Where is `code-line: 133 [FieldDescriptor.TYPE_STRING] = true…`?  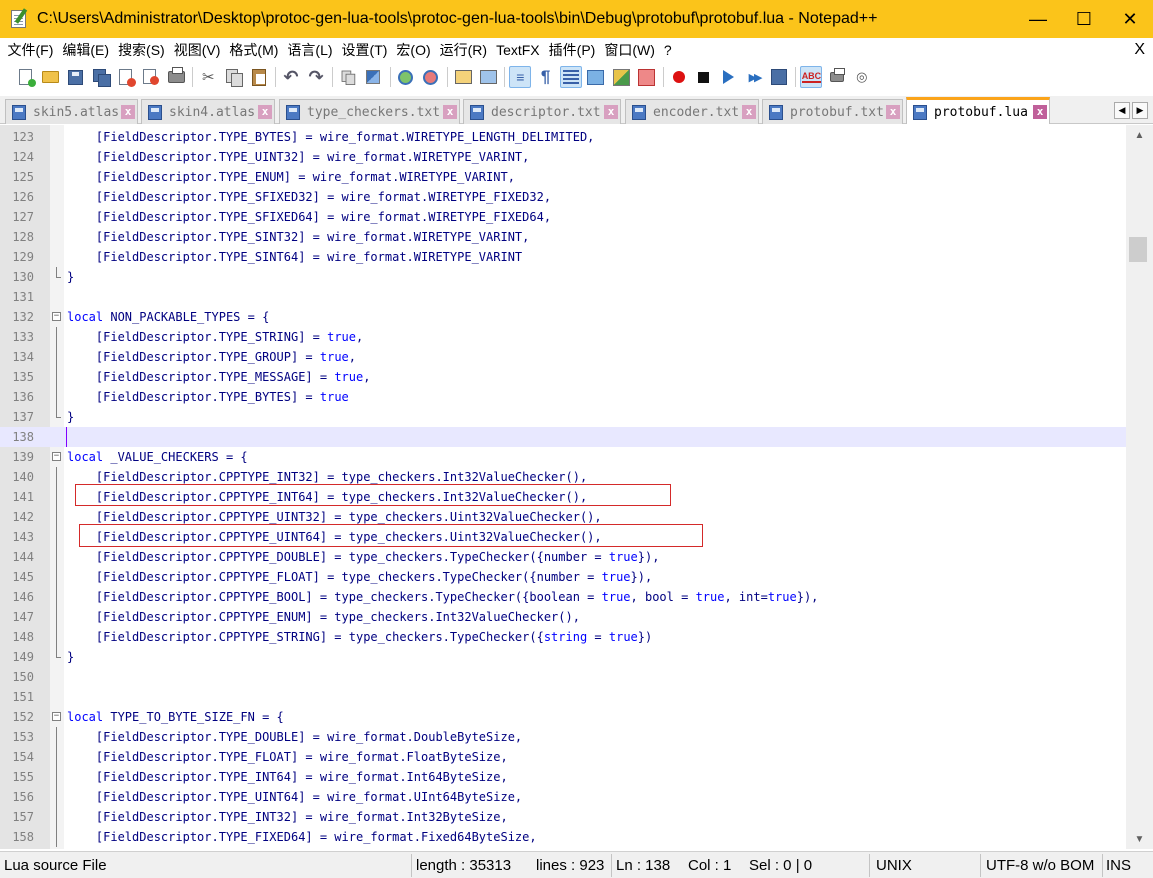
code-line: 133 [FieldDescriptor.TYPE_STRING] = true… is located at coordinates (563, 337).